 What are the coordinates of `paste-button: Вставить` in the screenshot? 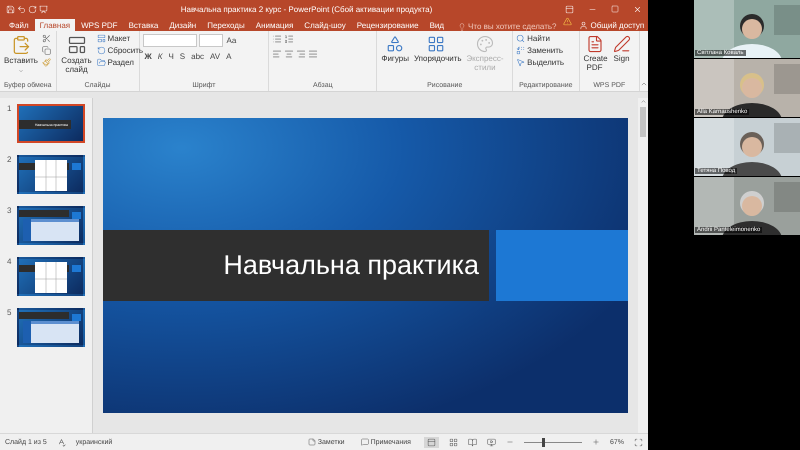 It's located at (21, 54).